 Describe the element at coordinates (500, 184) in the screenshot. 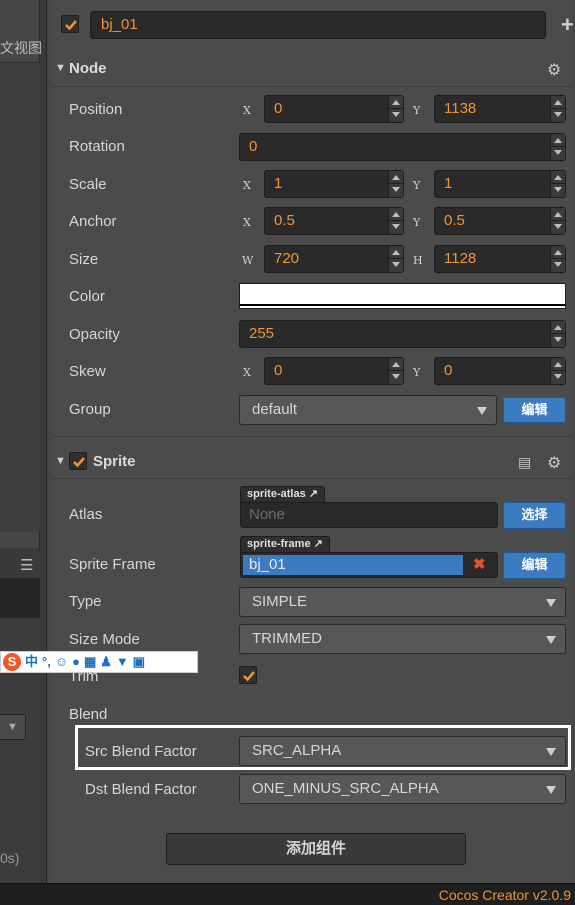

I see `scale-y-input: 1` at that location.